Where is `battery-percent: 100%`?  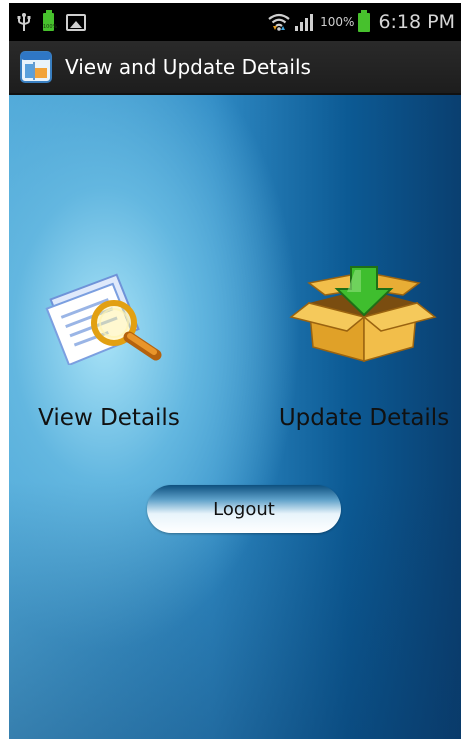
battery-percent: 100% is located at coordinates (337, 22).